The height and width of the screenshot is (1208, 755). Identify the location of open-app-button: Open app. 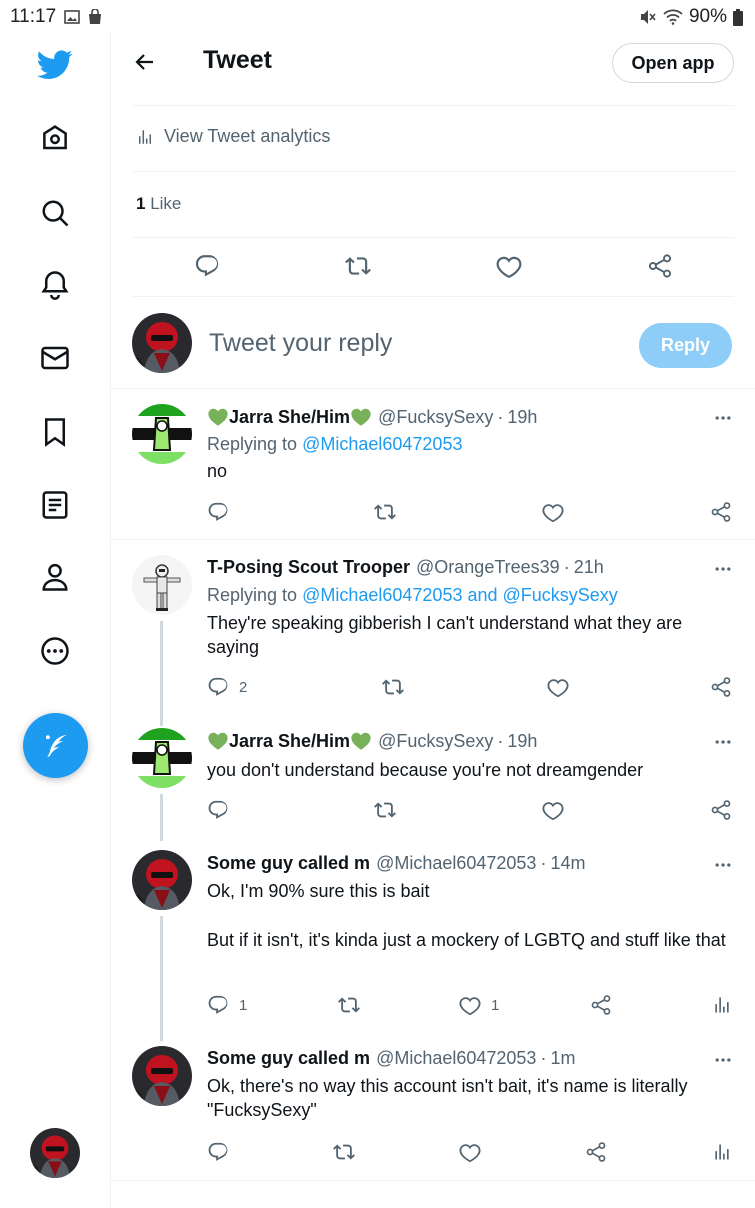
(673, 63).